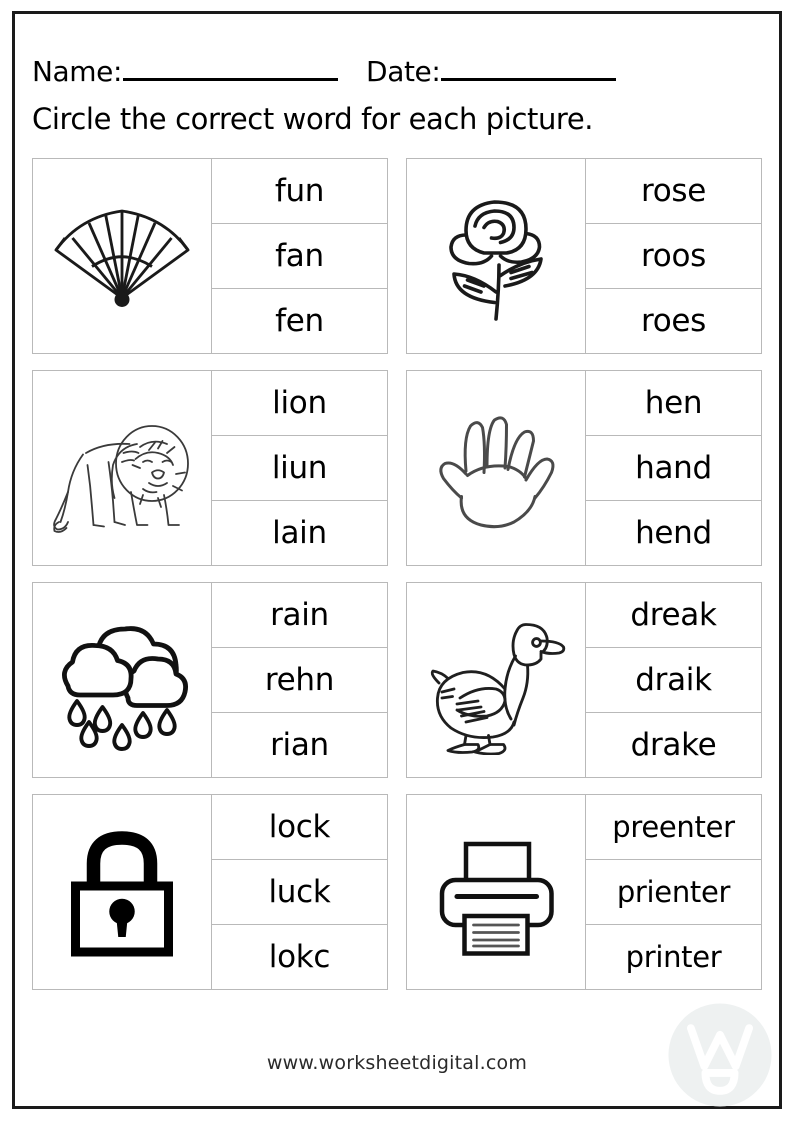 The image size is (794, 1121). What do you see at coordinates (300, 403) in the screenshot?
I see `choice-option: lion` at bounding box center [300, 403].